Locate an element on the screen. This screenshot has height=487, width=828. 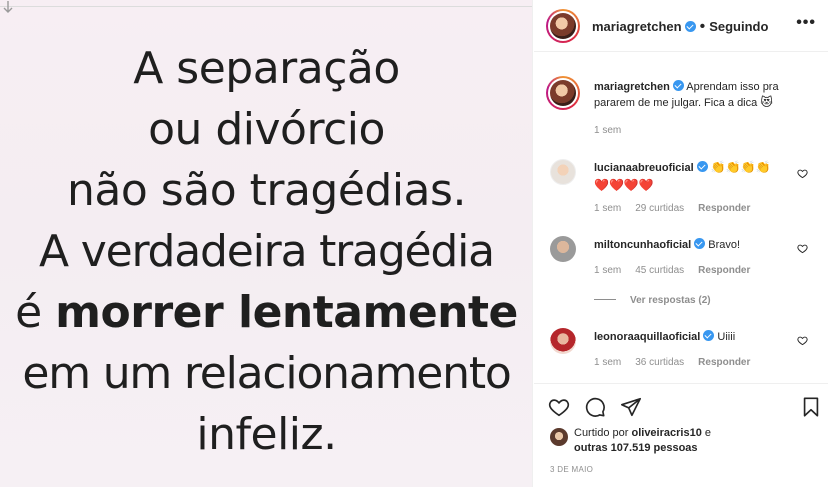
comment-likes: 45 curtidas is located at coordinates (659, 270).